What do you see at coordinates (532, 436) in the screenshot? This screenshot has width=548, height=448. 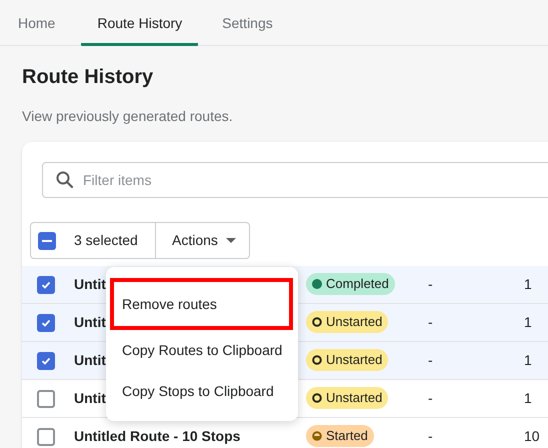 I see `table-cell-text: 10` at bounding box center [532, 436].